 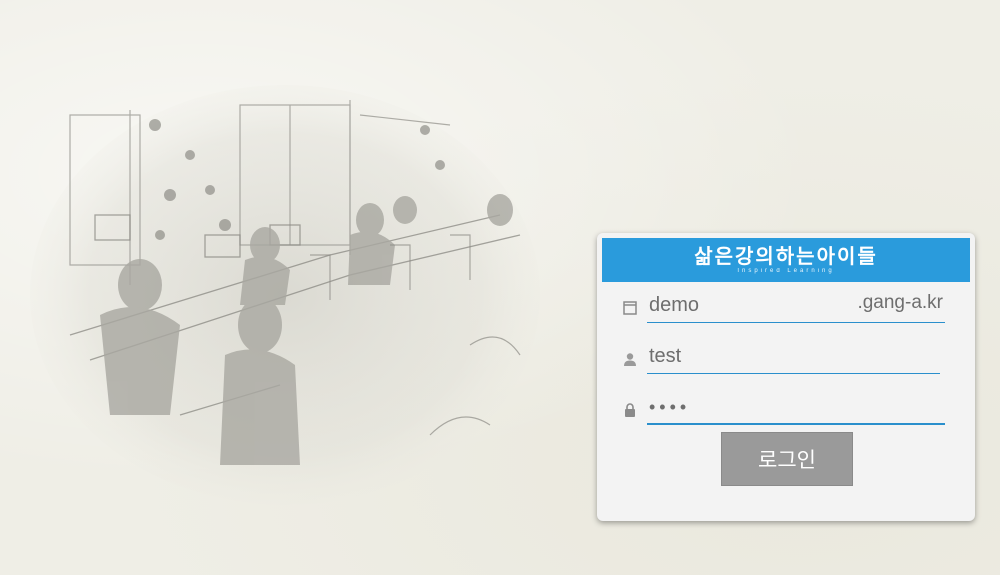 I want to click on username-underline, so click(x=793, y=373).